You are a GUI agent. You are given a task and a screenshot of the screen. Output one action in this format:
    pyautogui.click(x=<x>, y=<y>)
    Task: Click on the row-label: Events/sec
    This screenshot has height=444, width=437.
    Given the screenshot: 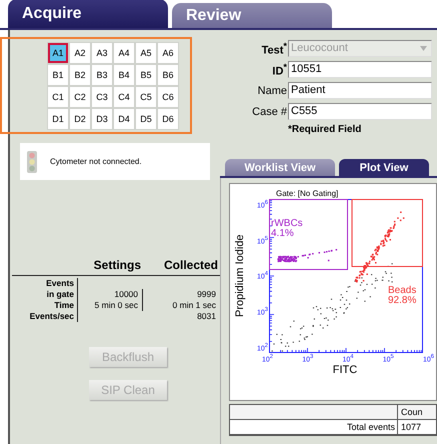 What is the action you would take?
    pyautogui.click(x=44, y=316)
    